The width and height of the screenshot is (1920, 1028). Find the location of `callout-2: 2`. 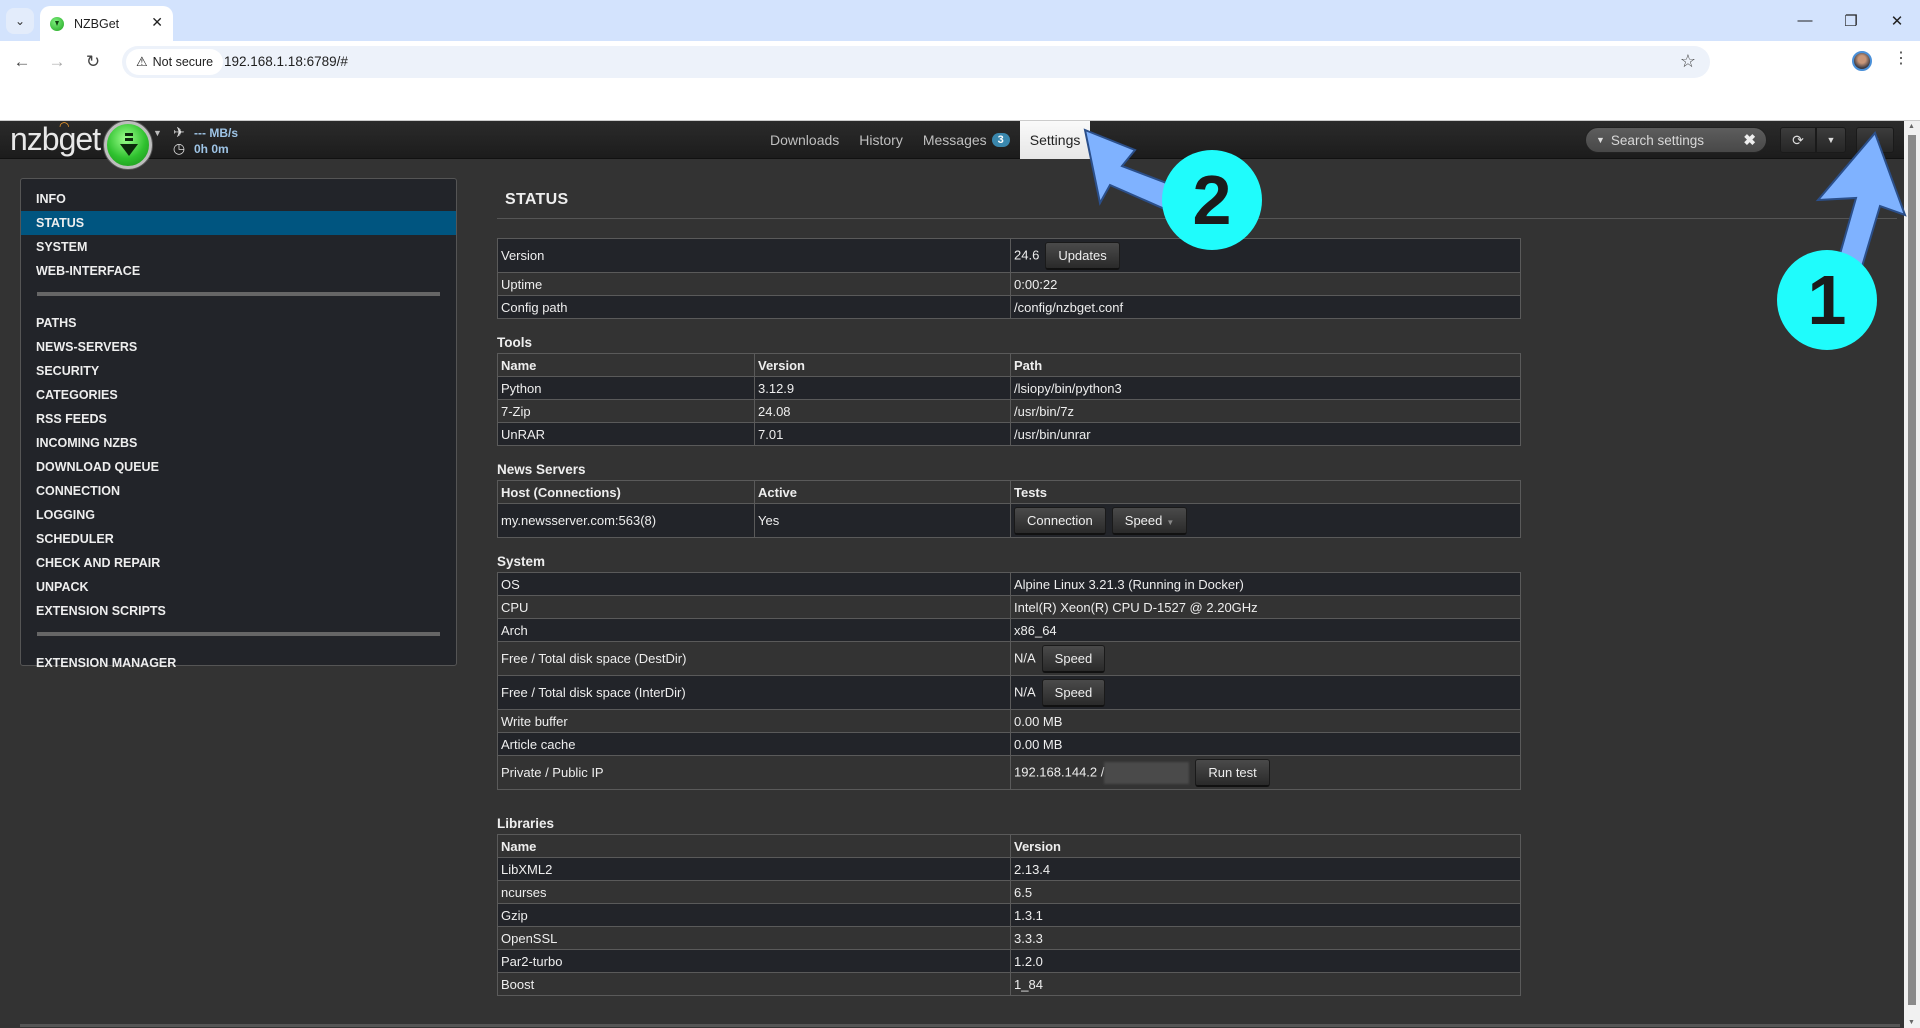

callout-2: 2 is located at coordinates (1212, 200).